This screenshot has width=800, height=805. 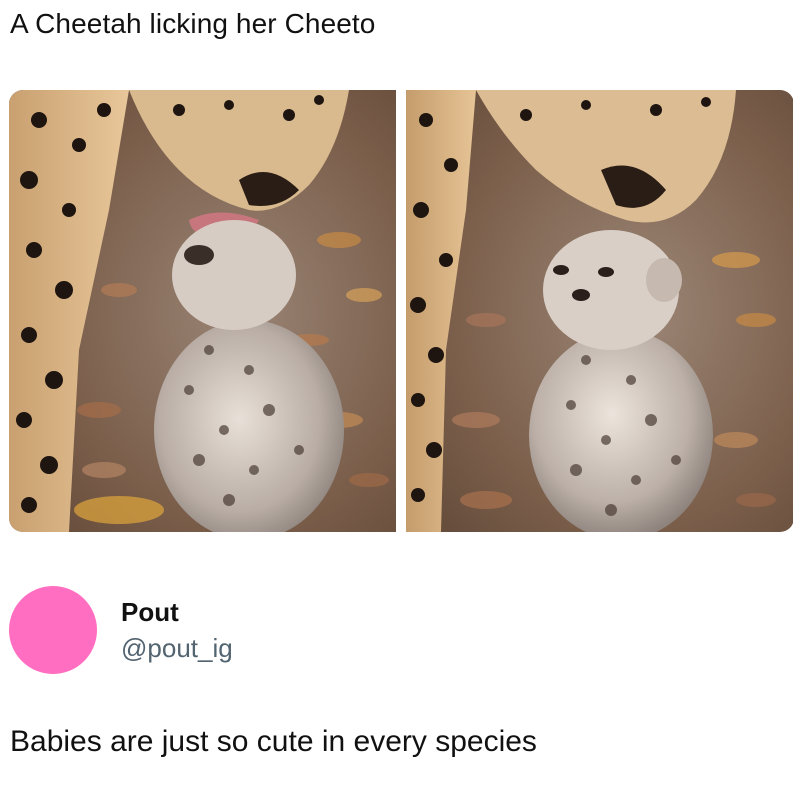 I want to click on author-row: Pout @pout_ig, so click(x=309, y=630).